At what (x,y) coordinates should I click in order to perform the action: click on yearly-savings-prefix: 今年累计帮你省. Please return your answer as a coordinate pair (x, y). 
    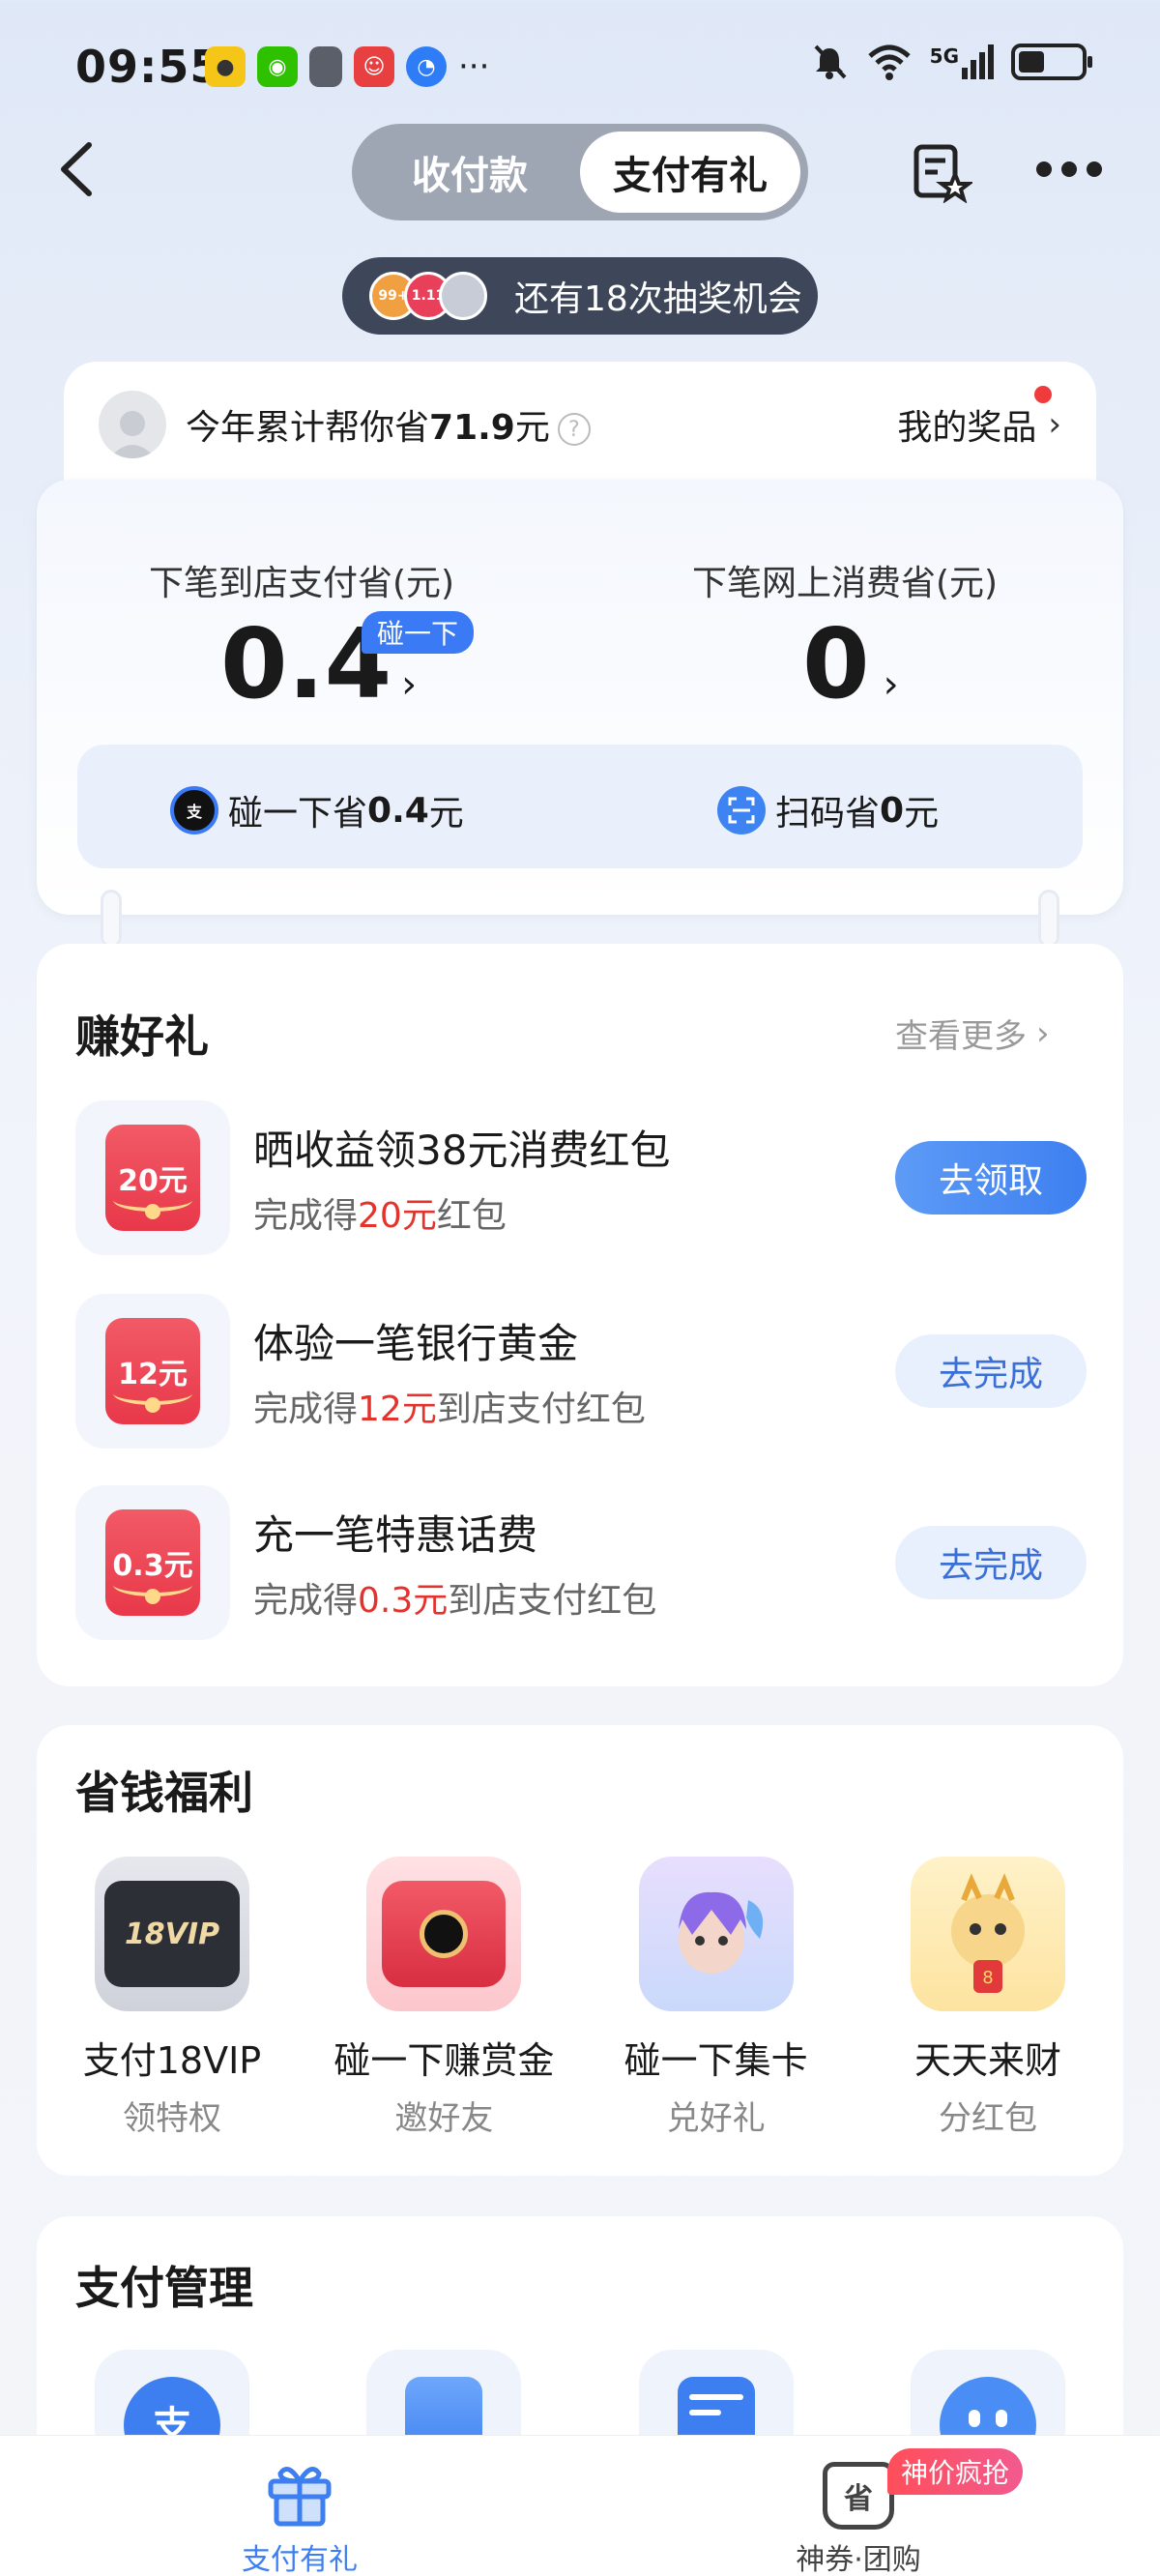
    Looking at the image, I should click on (308, 428).